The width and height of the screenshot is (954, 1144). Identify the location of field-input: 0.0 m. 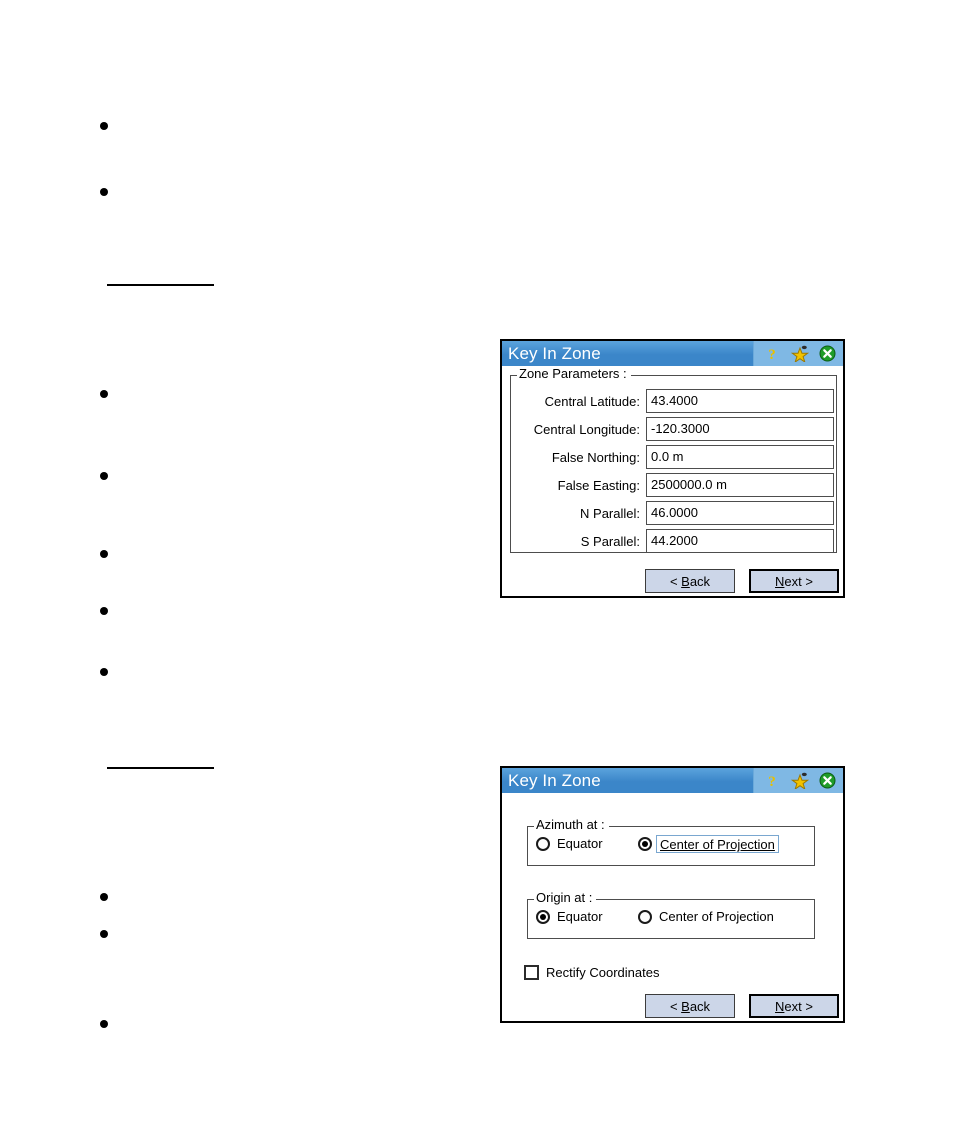
(740, 457).